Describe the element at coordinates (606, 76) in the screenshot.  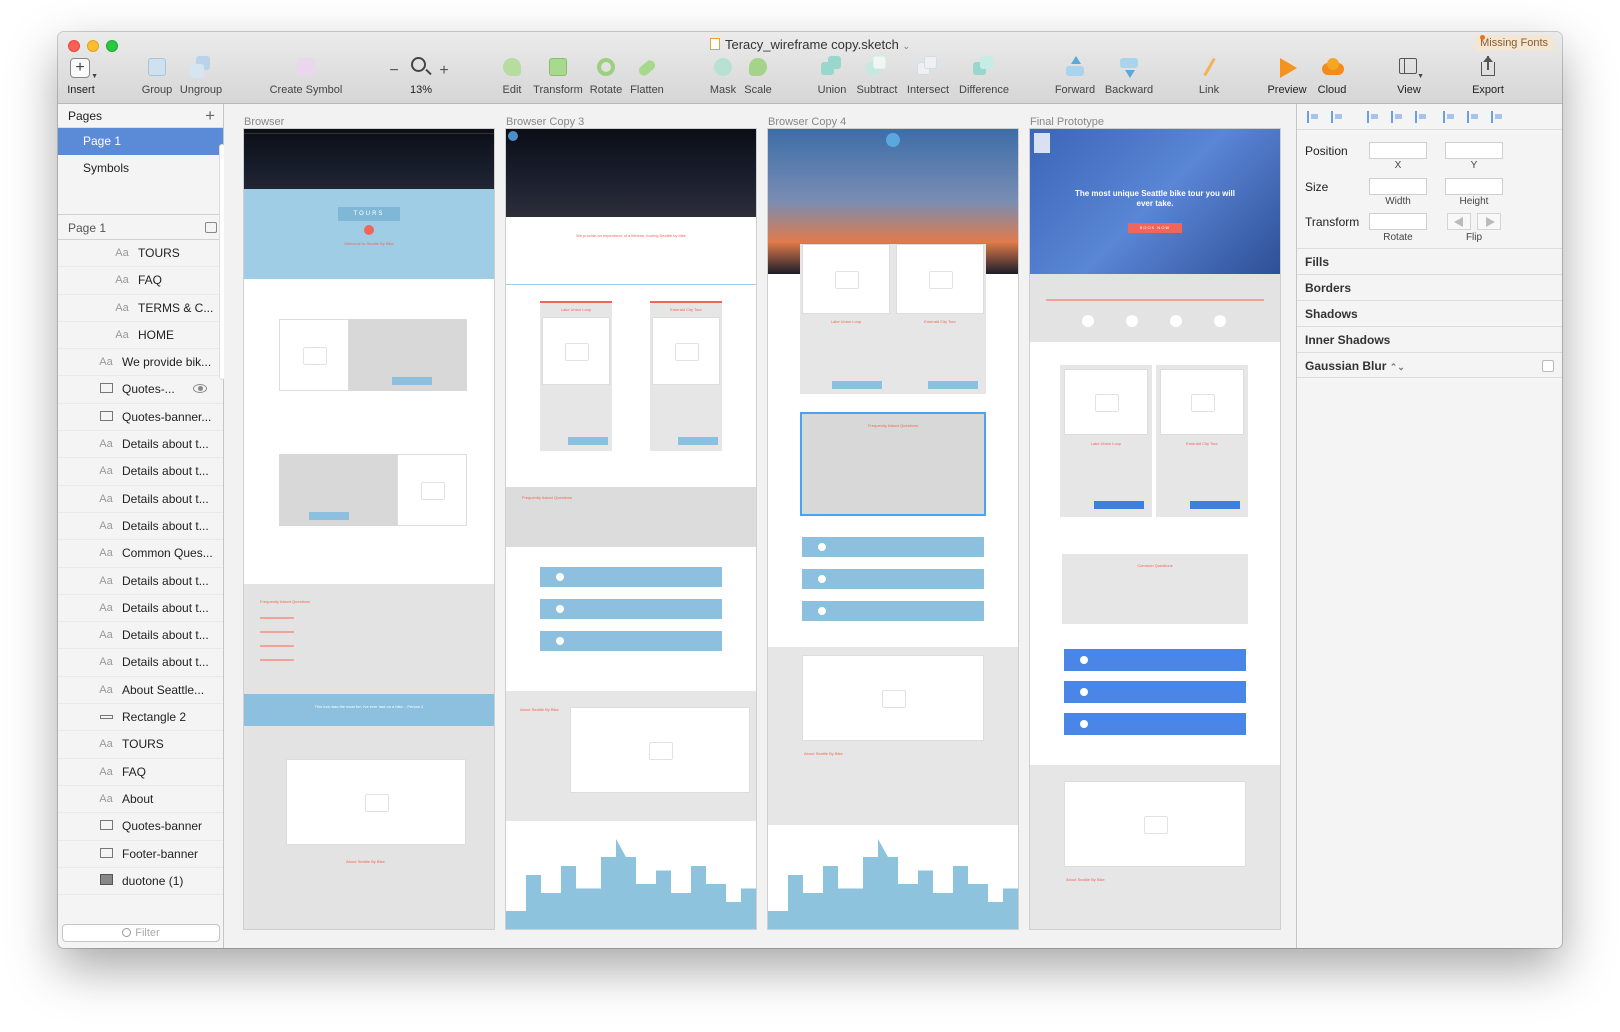
I see `rotate-button: Rotate` at that location.